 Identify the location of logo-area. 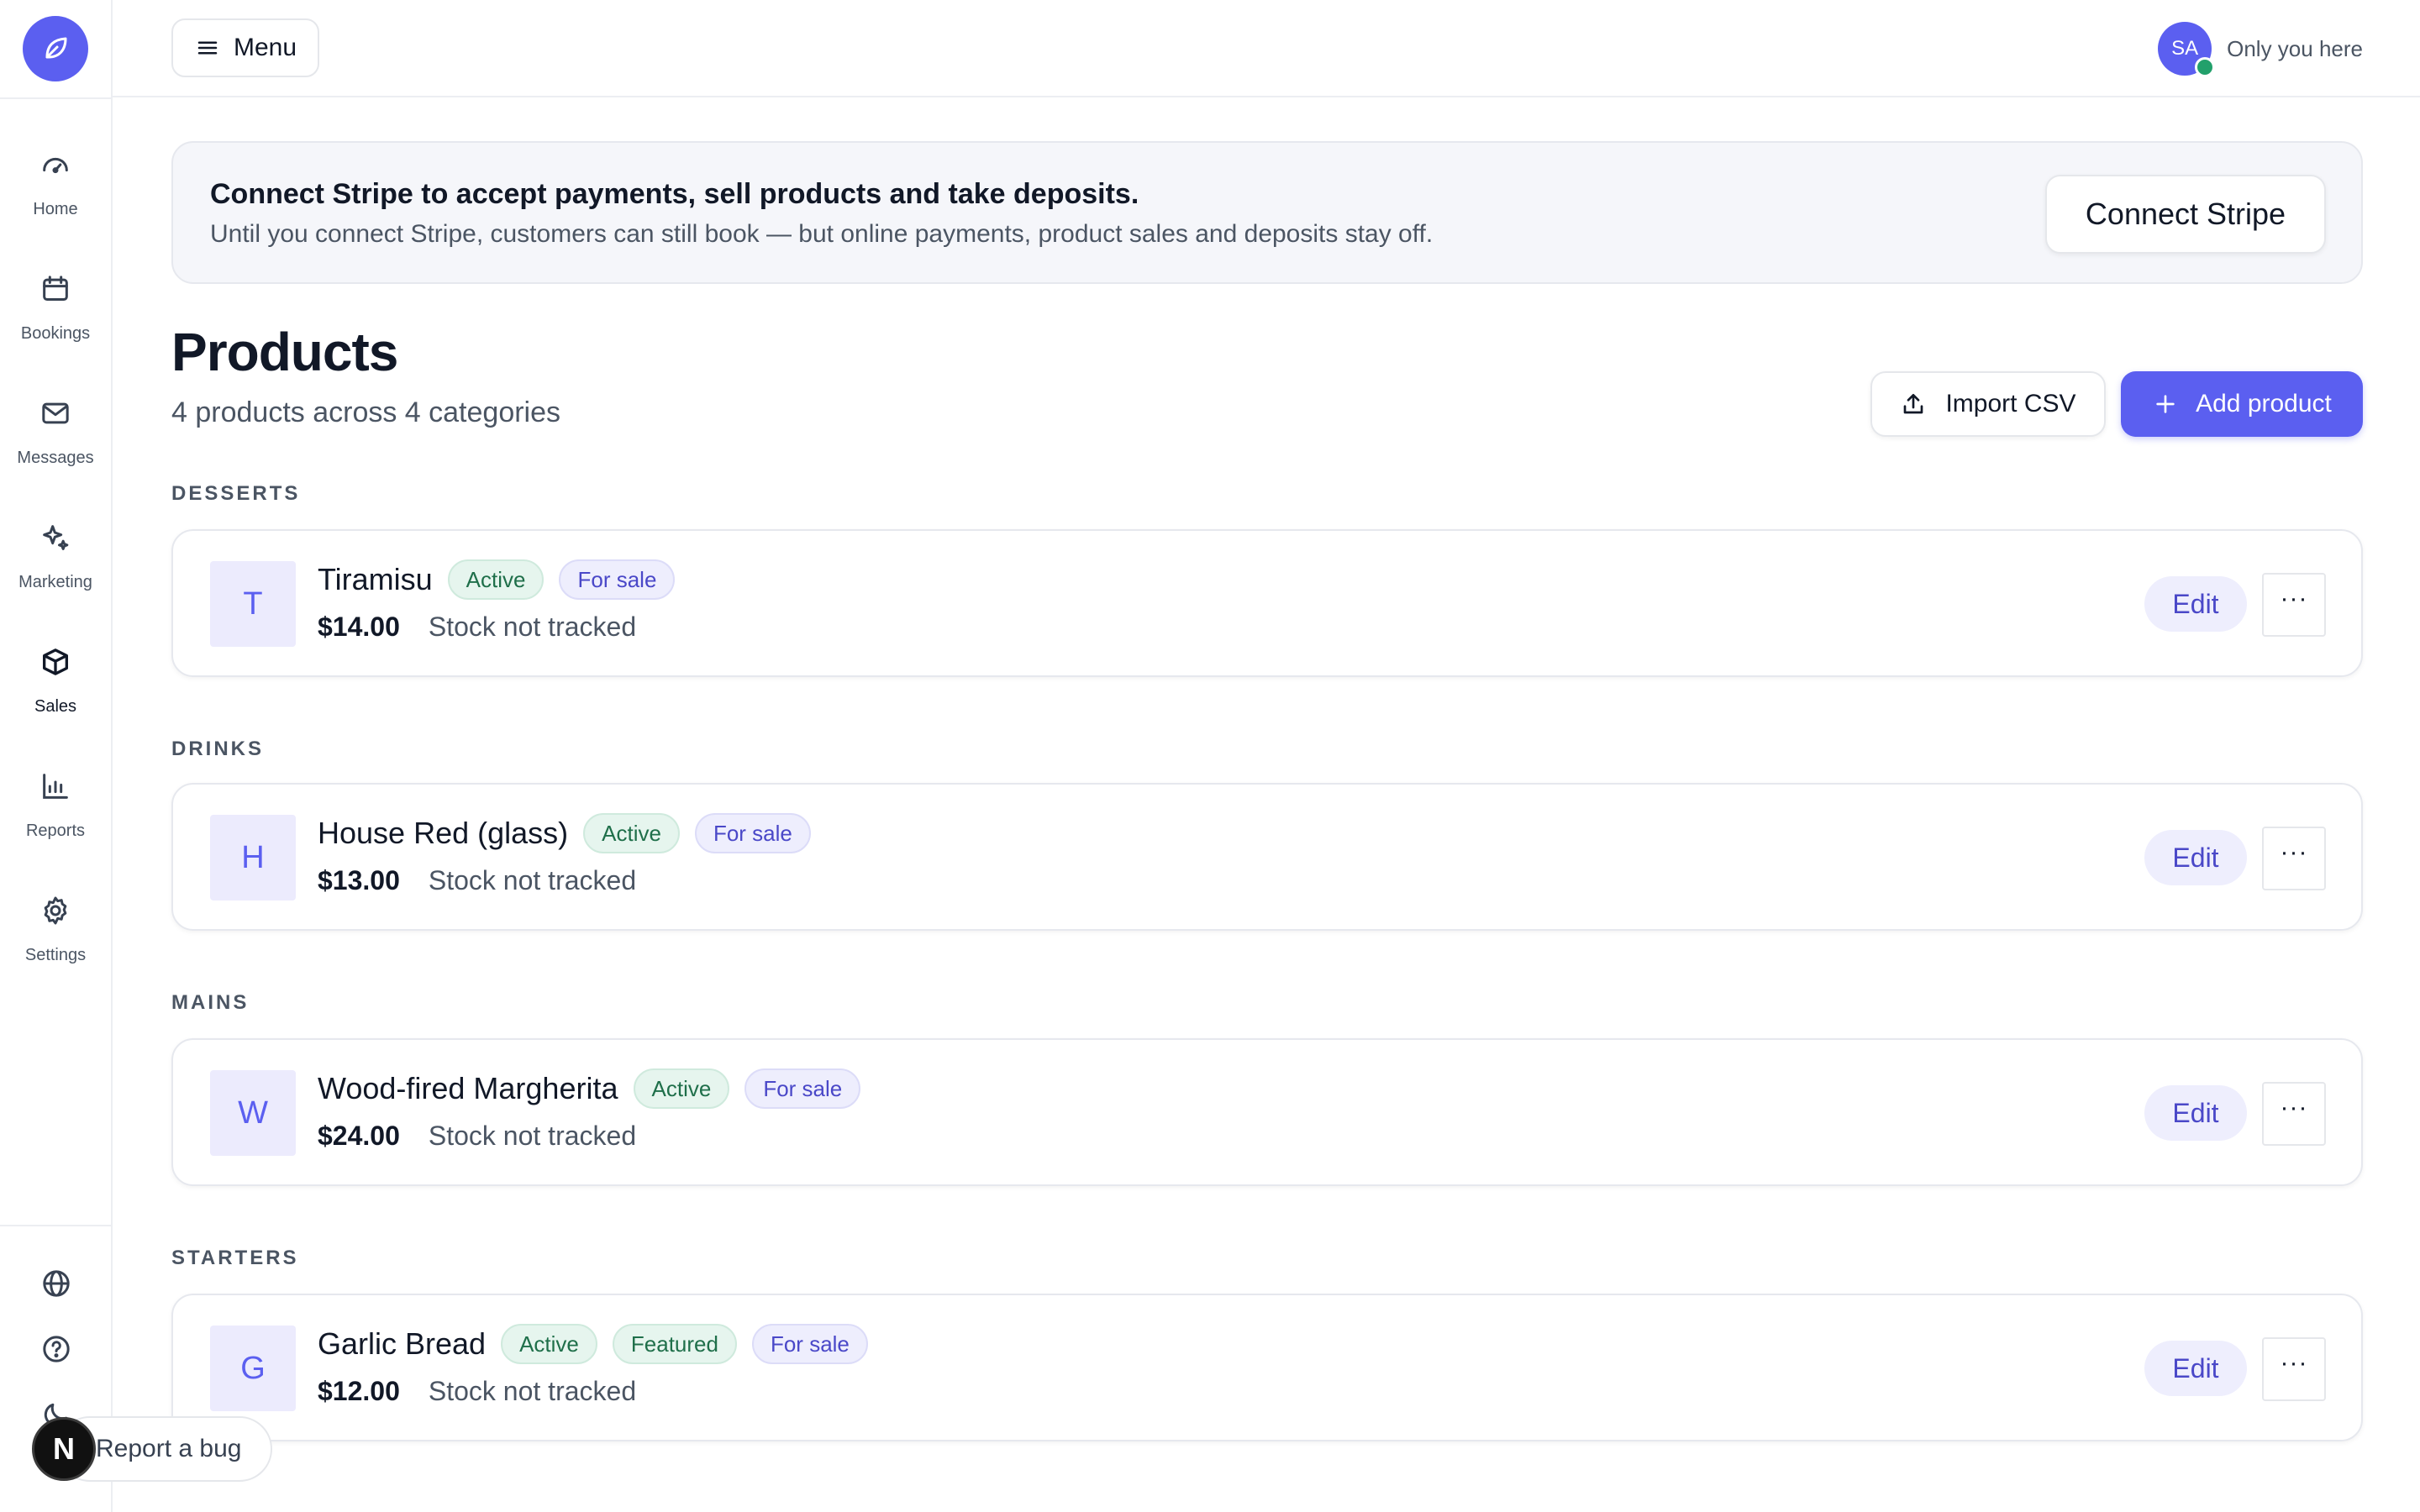
(55, 49).